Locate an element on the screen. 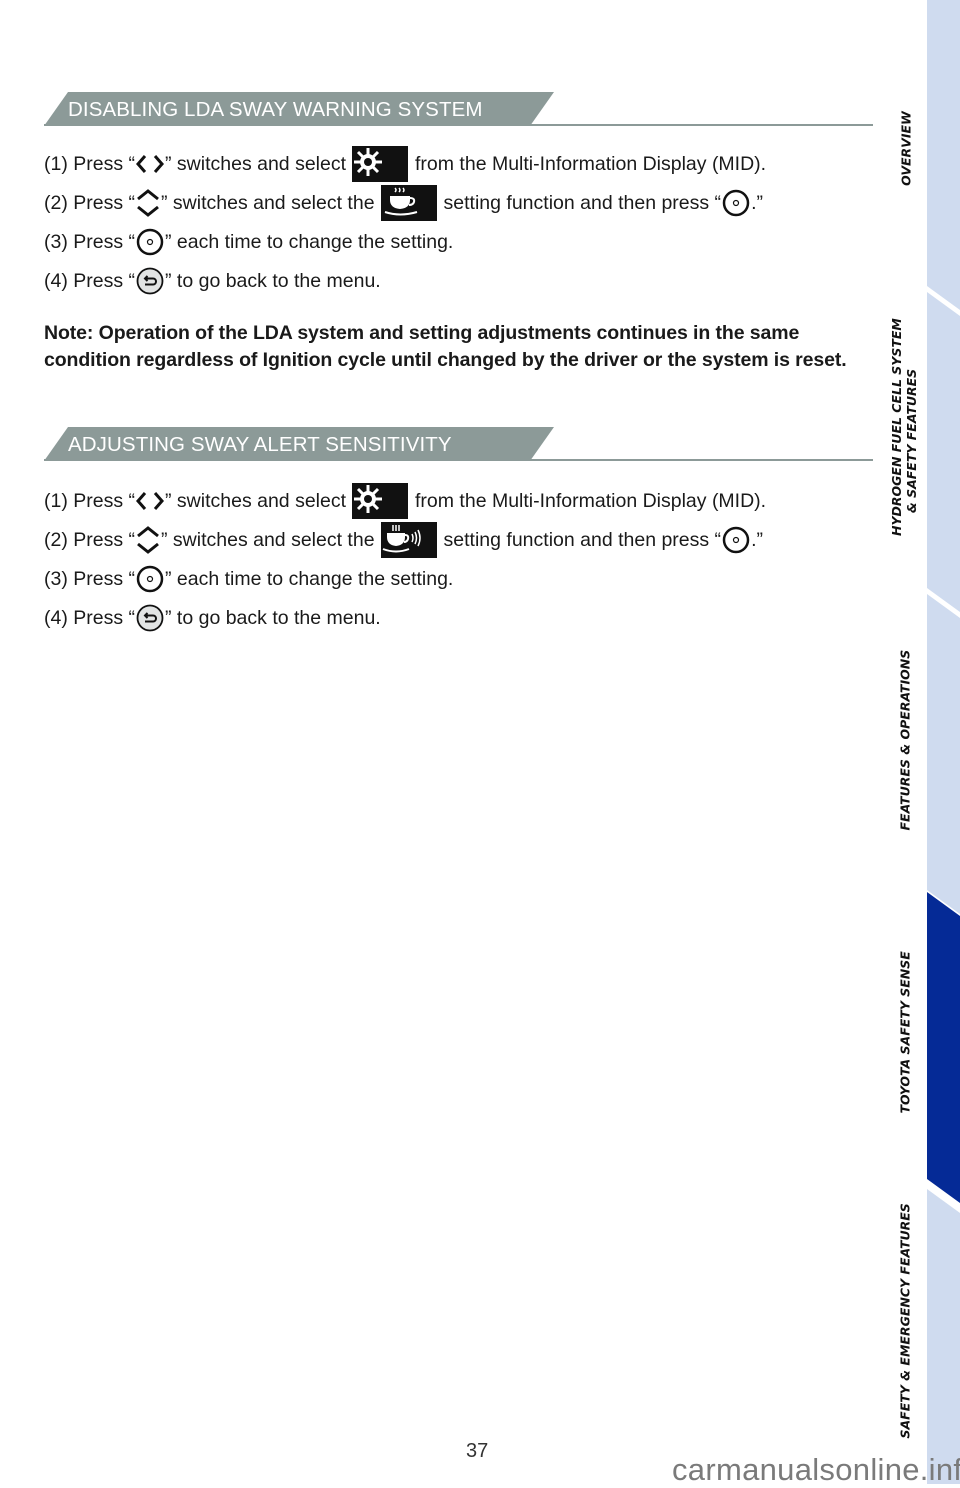 This screenshot has width=960, height=1488. section-banner-disabling: DISABLING LDA SWAY WARNING SYSTEM is located at coordinates (299, 109).